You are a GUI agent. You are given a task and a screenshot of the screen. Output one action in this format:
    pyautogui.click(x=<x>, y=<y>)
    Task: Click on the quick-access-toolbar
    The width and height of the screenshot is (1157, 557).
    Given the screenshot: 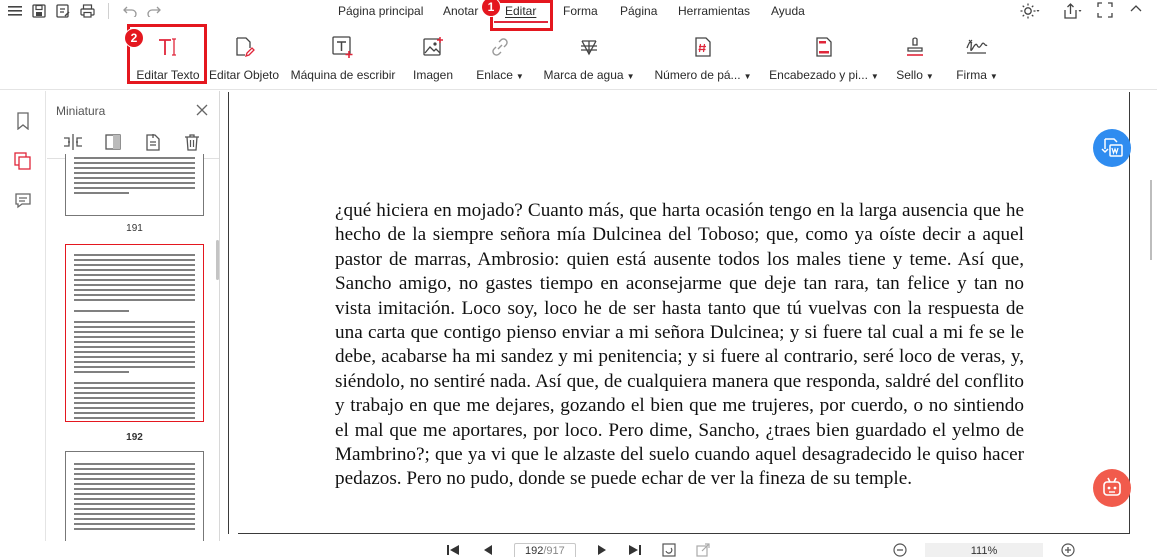 What is the action you would take?
    pyautogui.click(x=84, y=11)
    